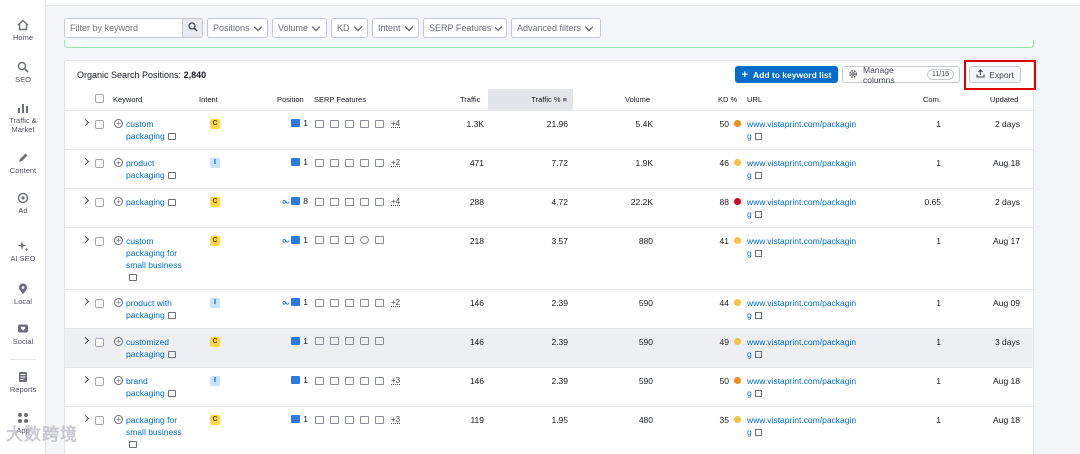 This screenshot has width=1080, height=454. What do you see at coordinates (23, 252) in the screenshot?
I see `sidebar-item-ai-seo: AI SEO` at bounding box center [23, 252].